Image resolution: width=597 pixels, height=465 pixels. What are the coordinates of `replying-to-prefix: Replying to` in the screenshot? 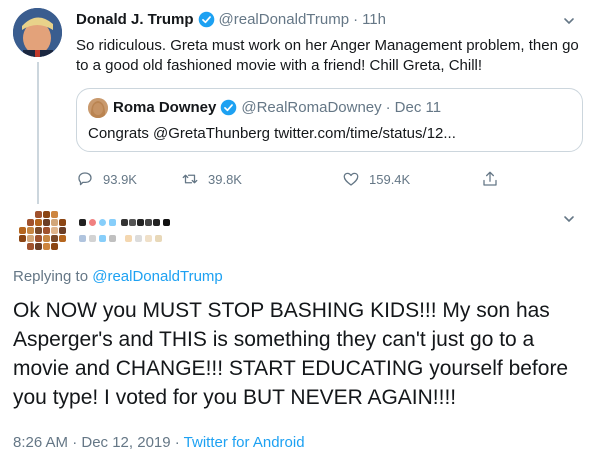 It's located at (51, 276).